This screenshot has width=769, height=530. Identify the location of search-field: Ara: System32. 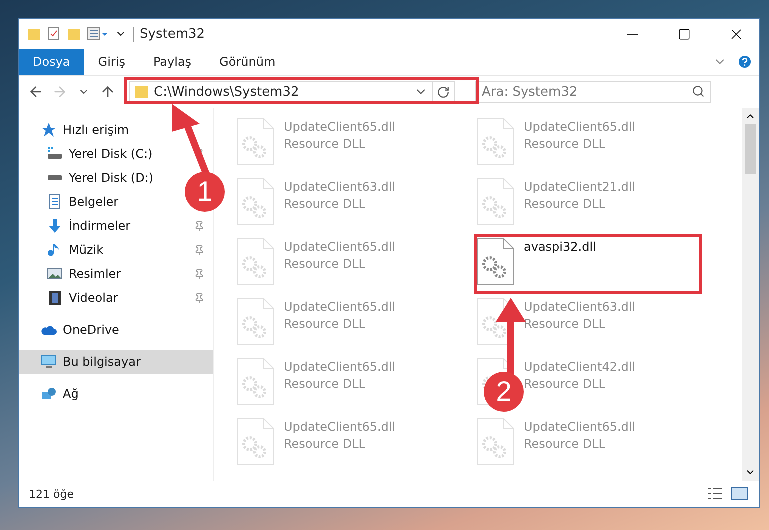
(593, 92).